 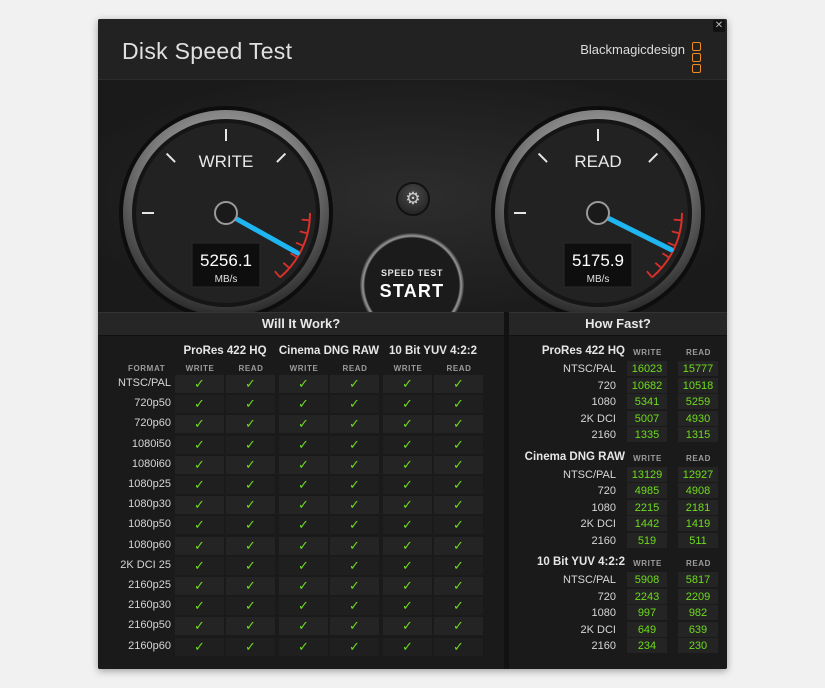 What do you see at coordinates (647, 646) in the screenshot?
I see `write-fps-value: 234` at bounding box center [647, 646].